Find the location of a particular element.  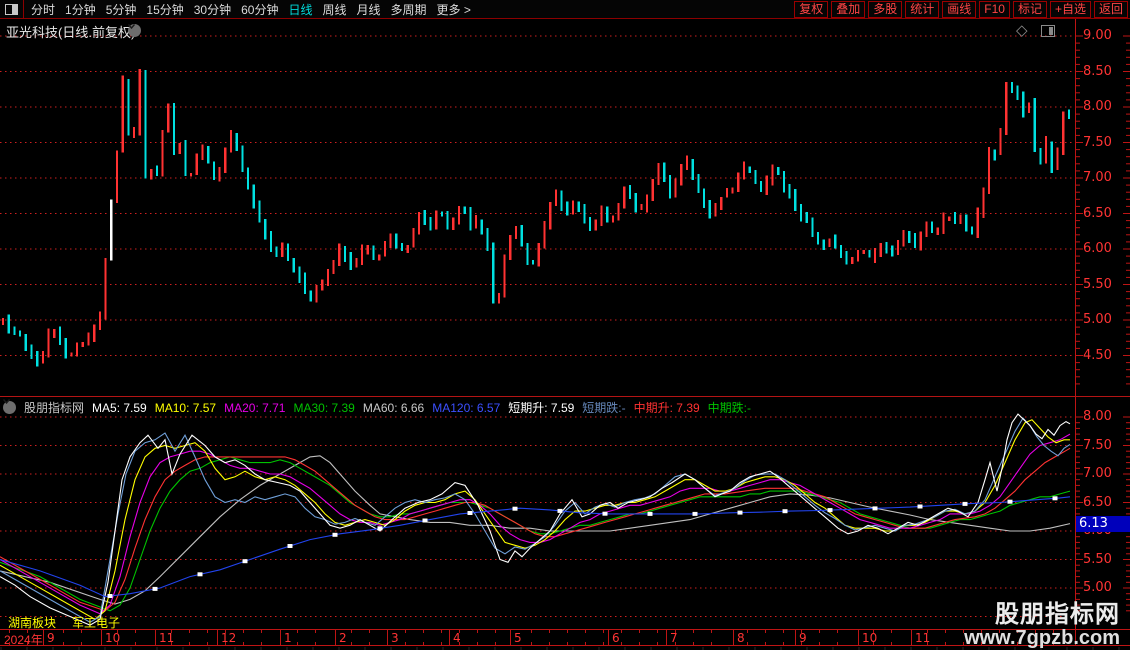

indicator-axis-label: 7.50 is located at coordinates (1097, 445).